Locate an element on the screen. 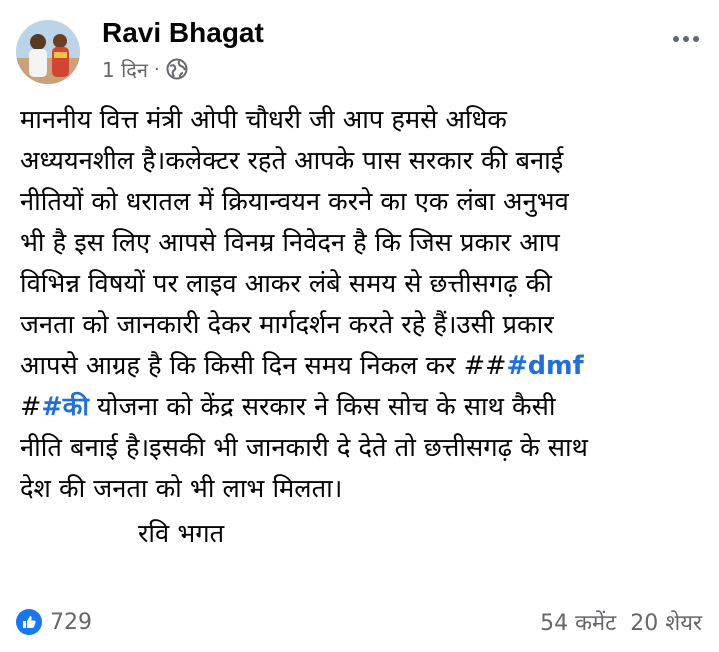  body-text: # is located at coordinates (31, 407).